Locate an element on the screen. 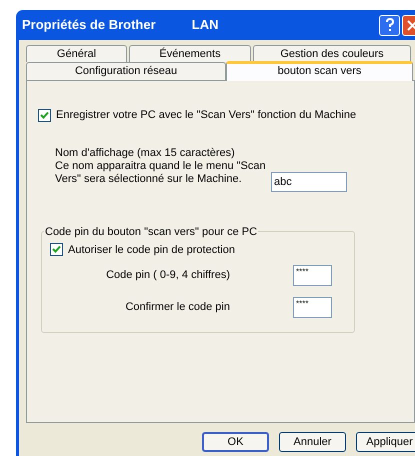  tab: bouton scan vers is located at coordinates (319, 71).